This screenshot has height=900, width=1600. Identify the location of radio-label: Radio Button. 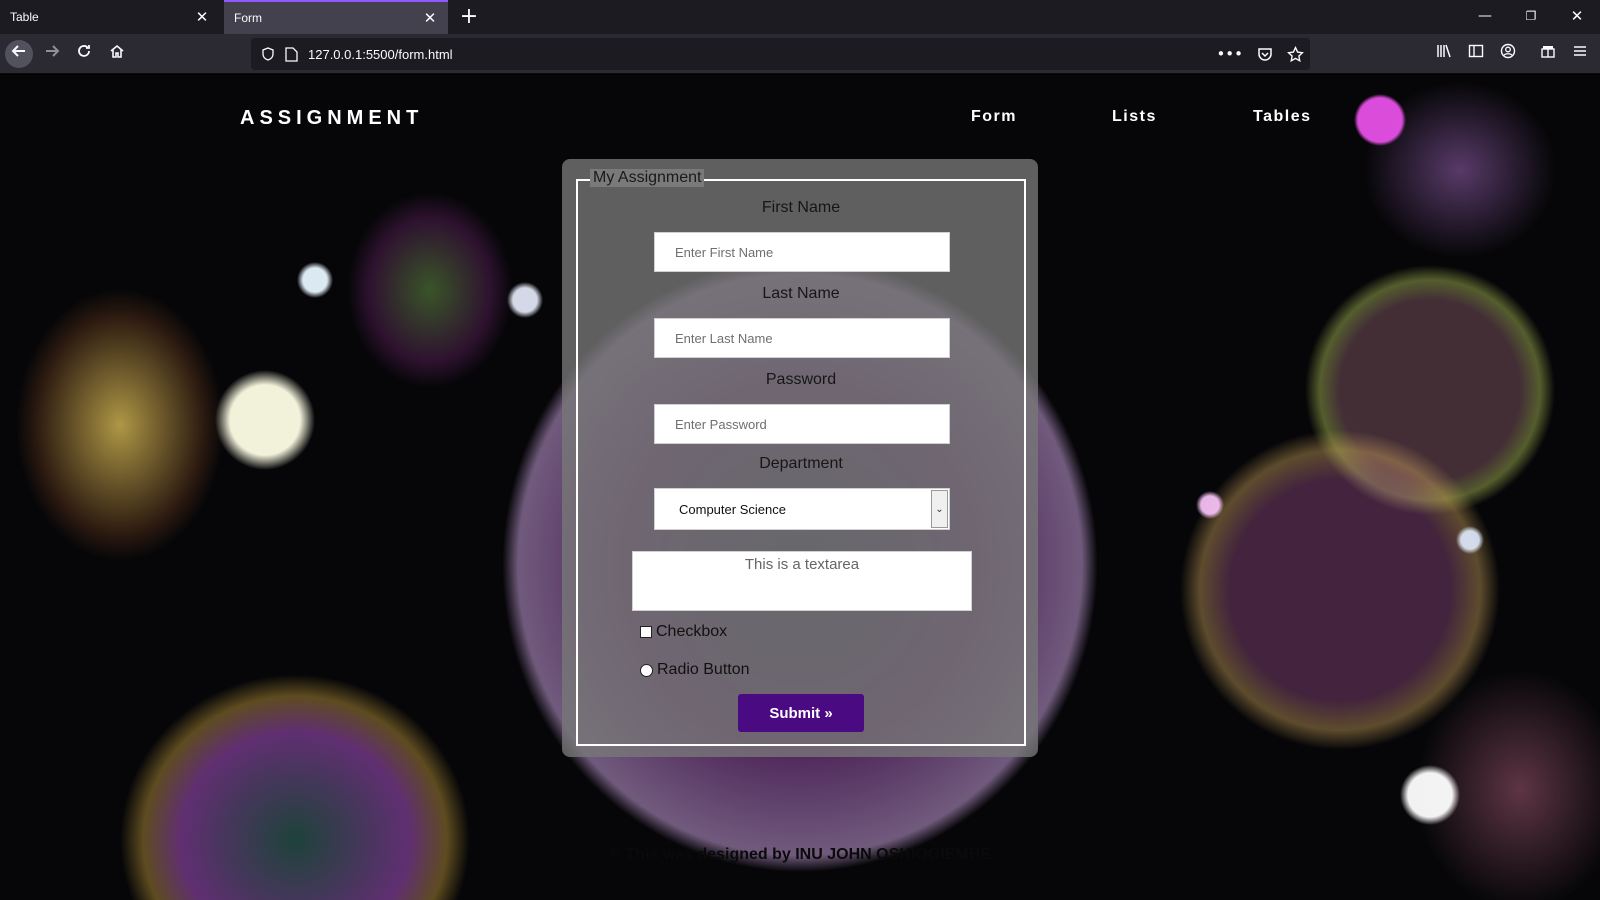
(703, 669).